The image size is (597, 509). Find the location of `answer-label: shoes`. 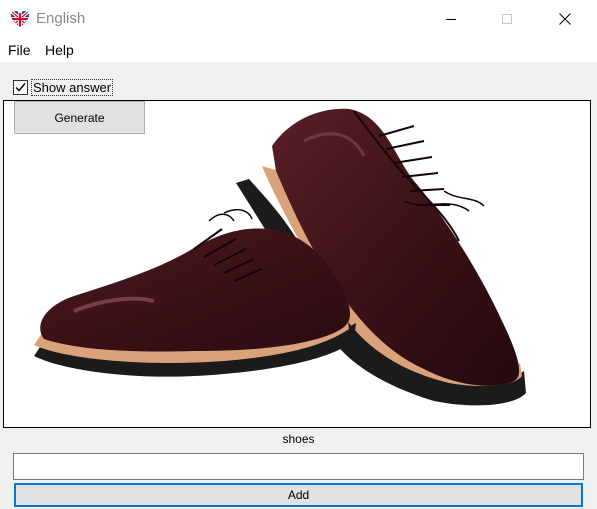

answer-label: shoes is located at coordinates (298, 439).